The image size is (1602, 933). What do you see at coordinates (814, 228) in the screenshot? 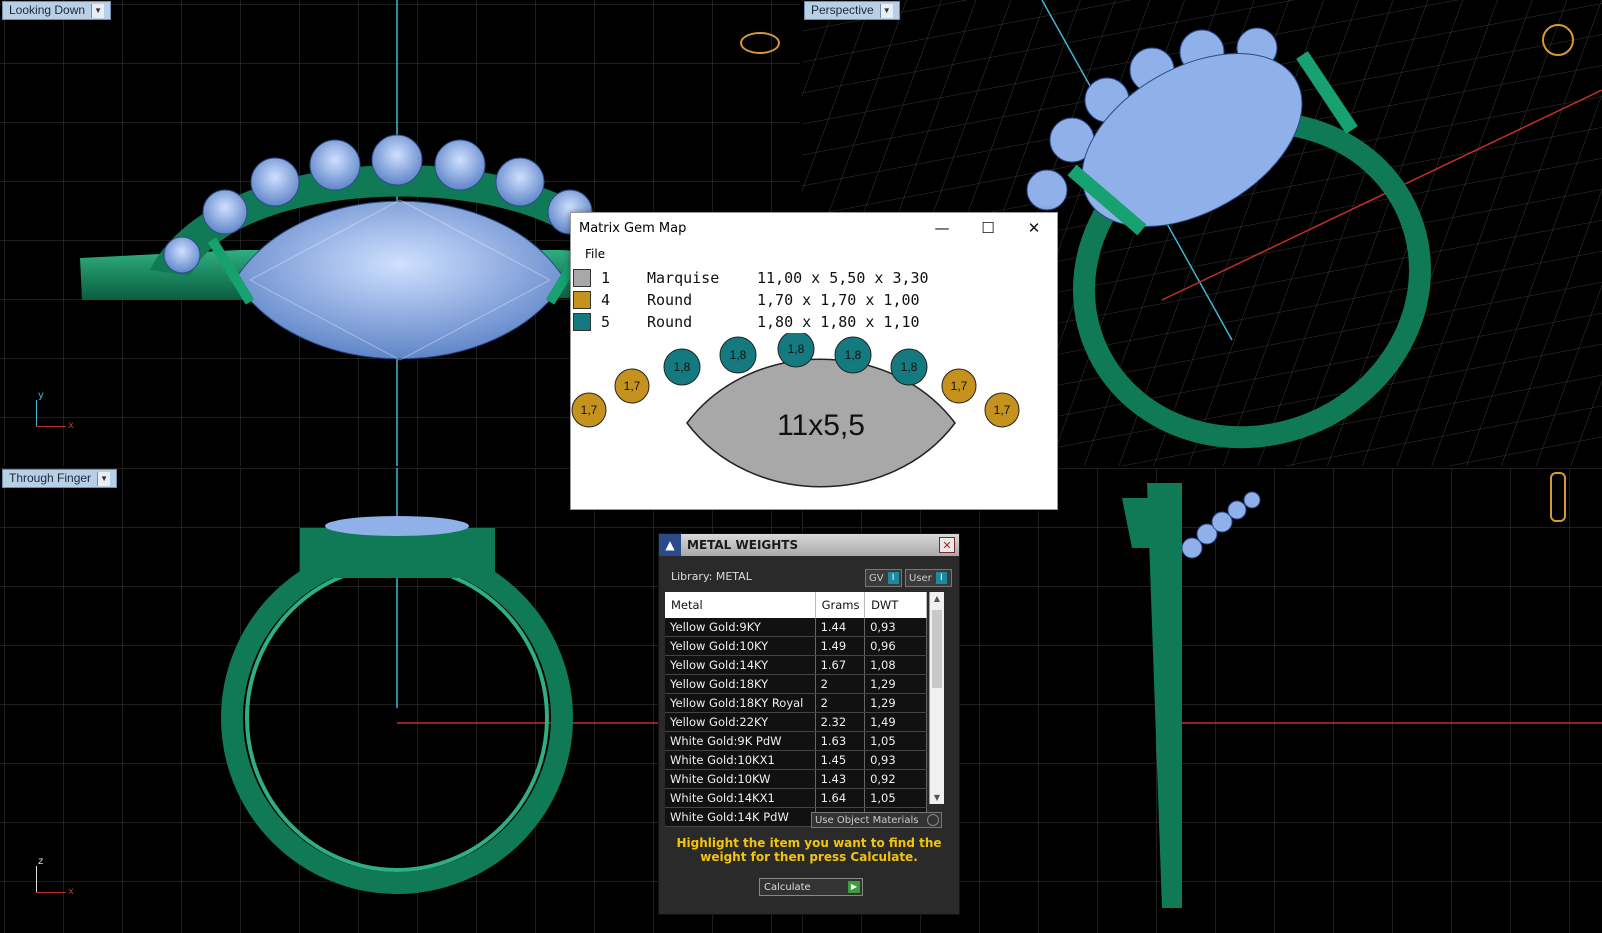
I see `gem-map-titlebar: Matrix Gem Map — ☐ ✕` at bounding box center [814, 228].